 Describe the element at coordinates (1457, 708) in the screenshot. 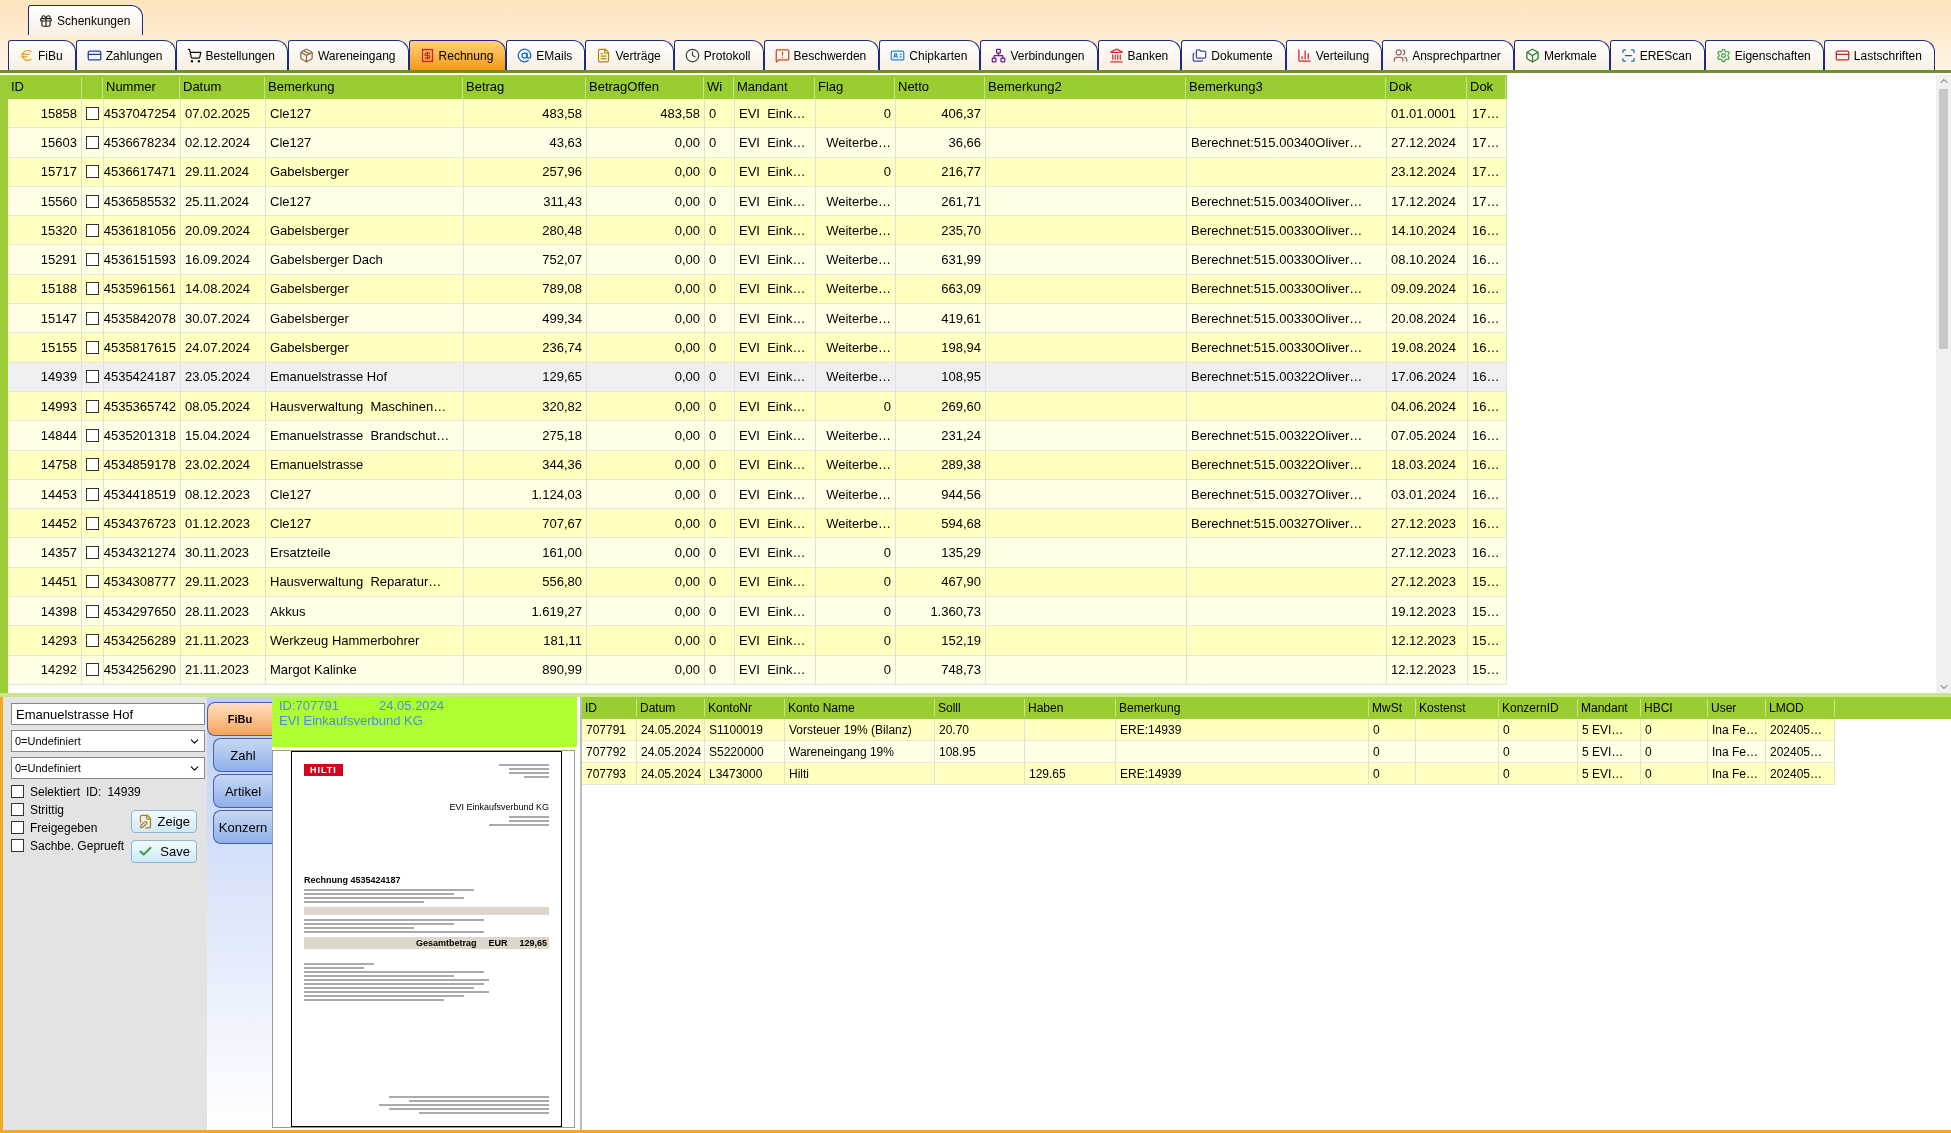

I see `column-header: Kostenst` at that location.